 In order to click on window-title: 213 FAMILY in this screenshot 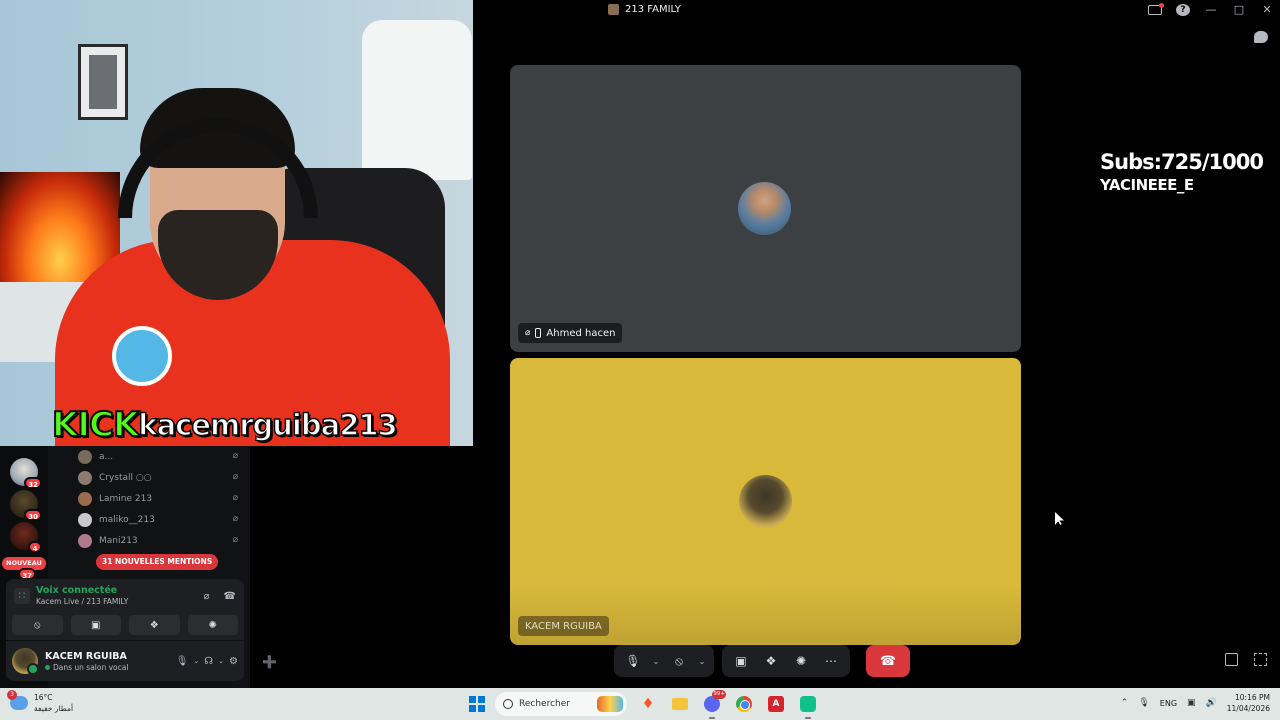, I will do `click(644, 9)`.